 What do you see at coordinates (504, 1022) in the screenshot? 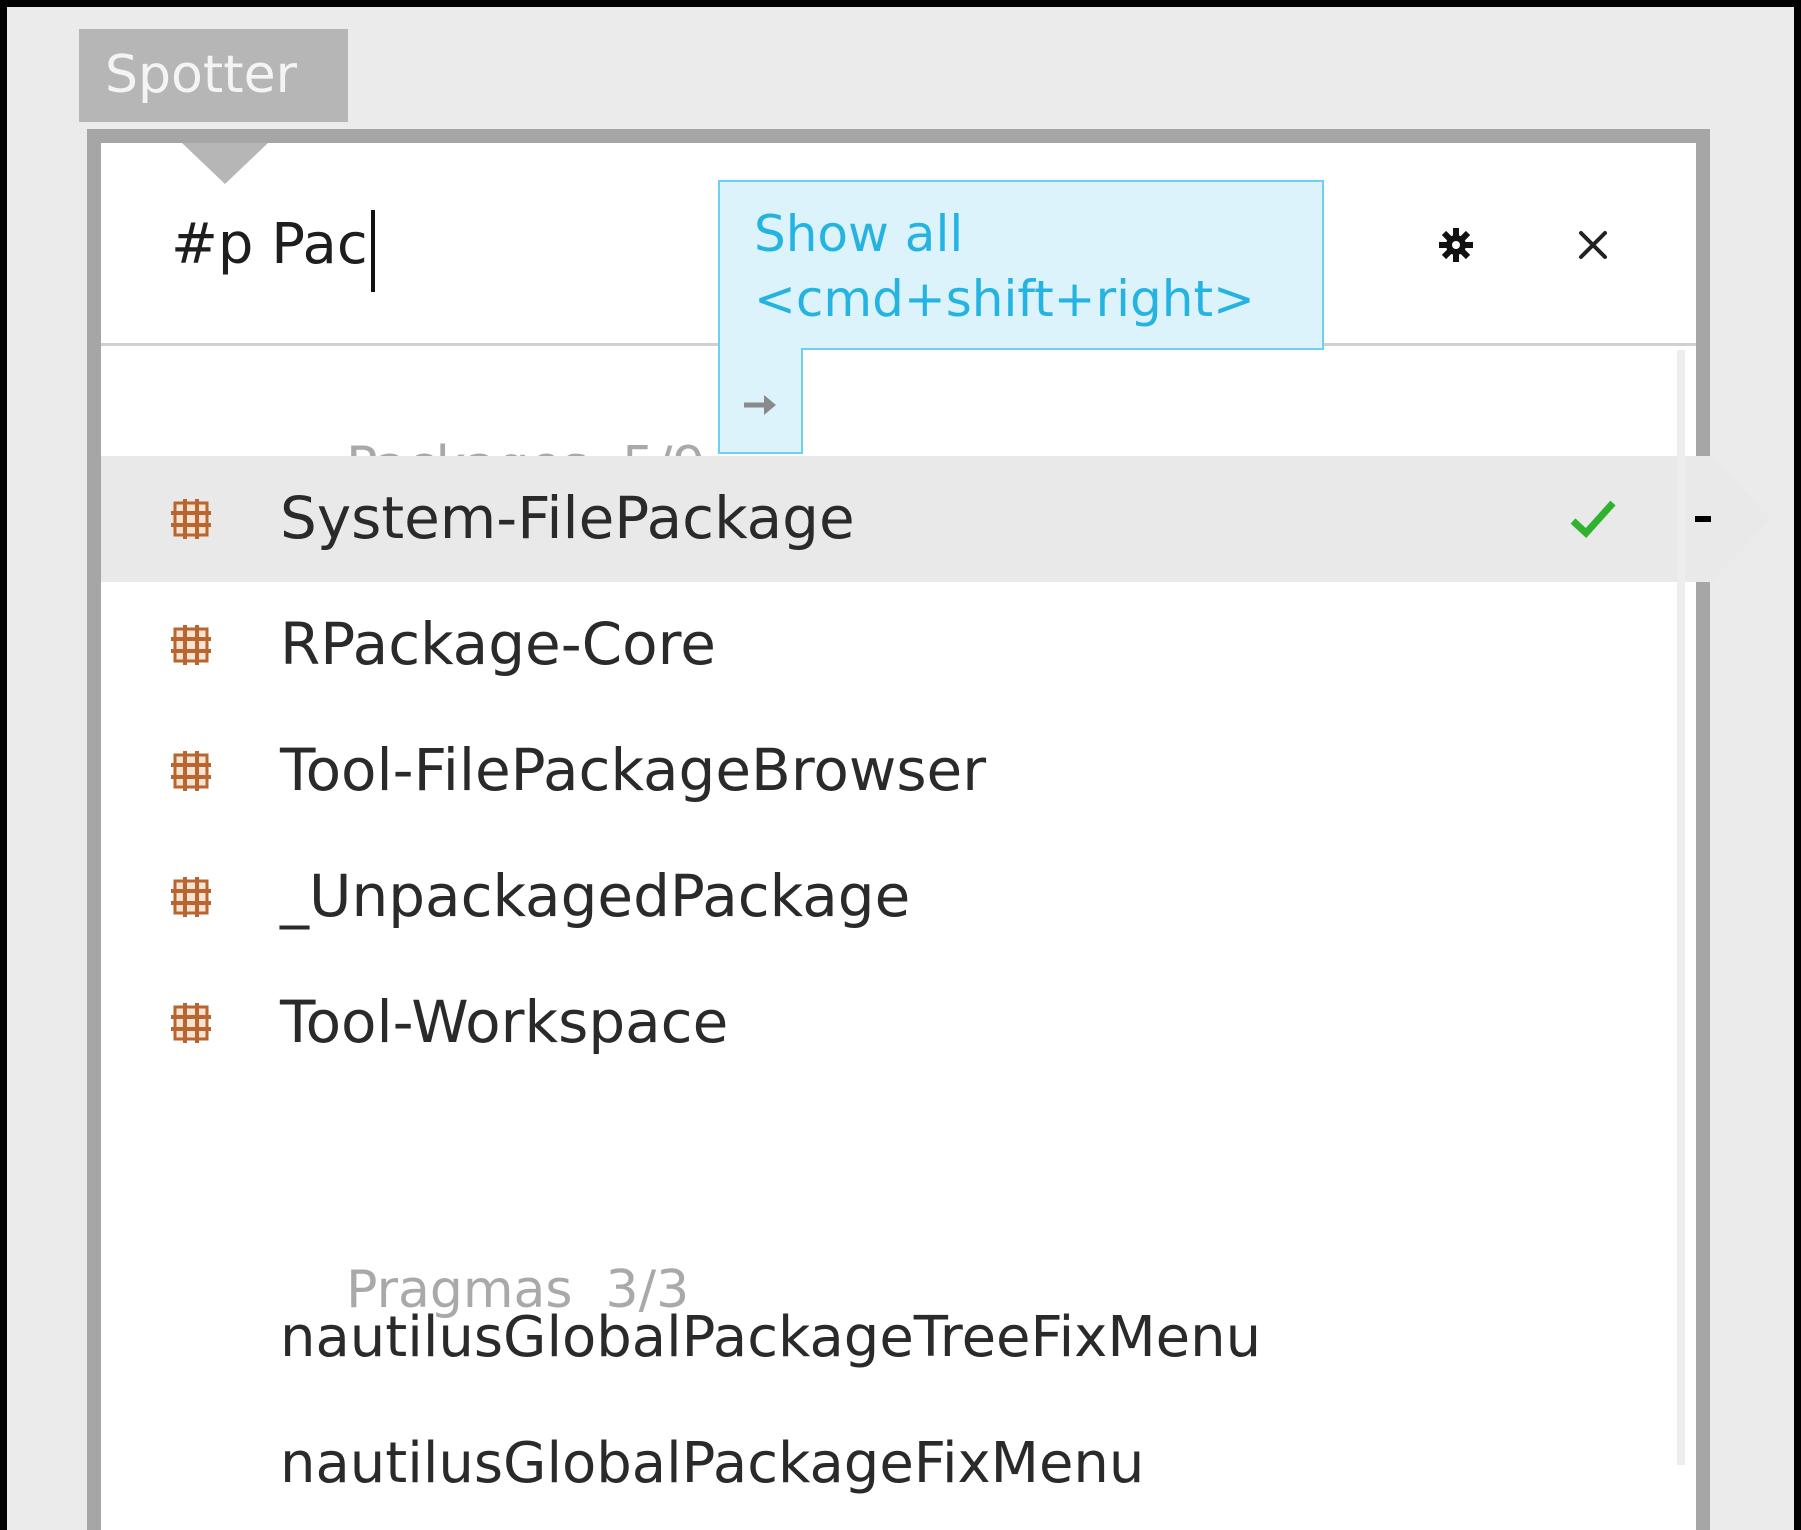
I see `list-item-label: Tool-Workspace` at bounding box center [504, 1022].